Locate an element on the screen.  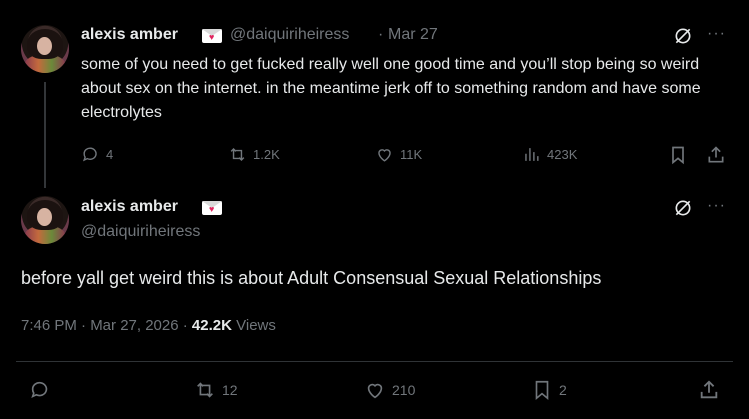
repost-button: 1.2K is located at coordinates (254, 154).